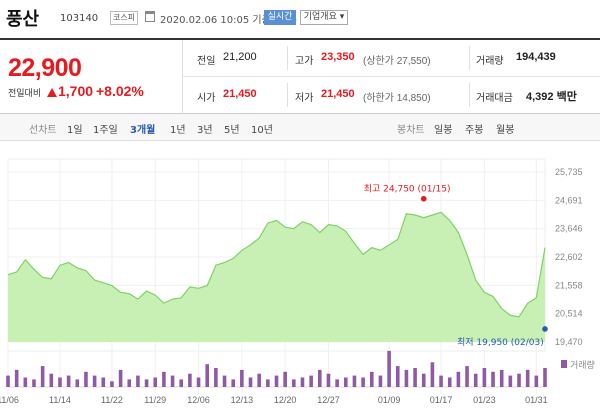  I want to click on period-tab-1w: 1주일, so click(105, 128).